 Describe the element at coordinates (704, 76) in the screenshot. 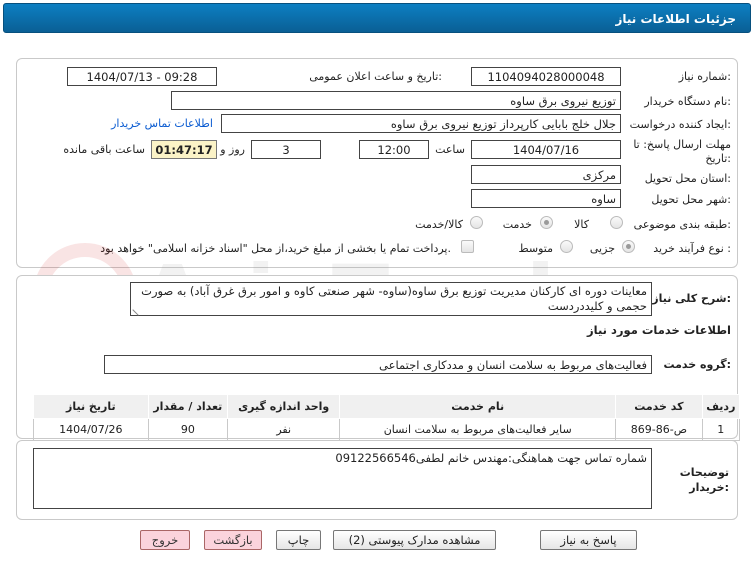

I see `need-number-label: شماره نیاز:` at that location.